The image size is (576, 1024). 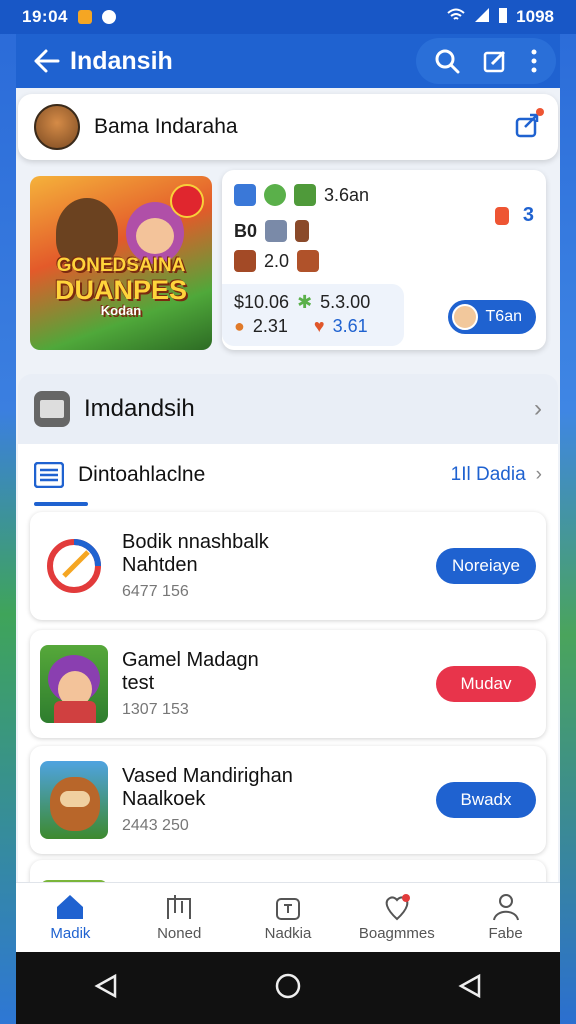 I want to click on triangle-back-icon, so click(x=105, y=985).